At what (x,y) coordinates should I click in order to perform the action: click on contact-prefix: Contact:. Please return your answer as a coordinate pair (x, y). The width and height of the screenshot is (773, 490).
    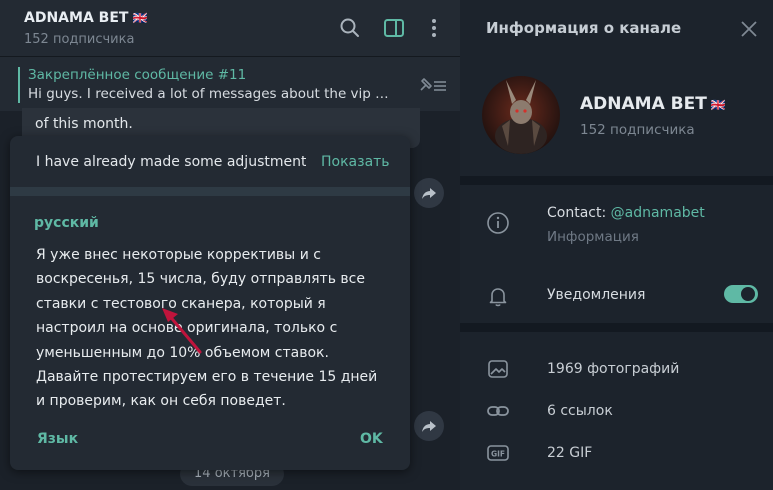
    Looking at the image, I should click on (579, 213).